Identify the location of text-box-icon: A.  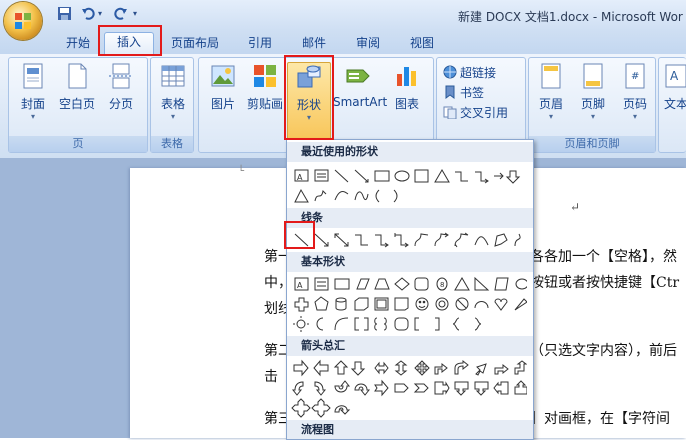
(675, 76).